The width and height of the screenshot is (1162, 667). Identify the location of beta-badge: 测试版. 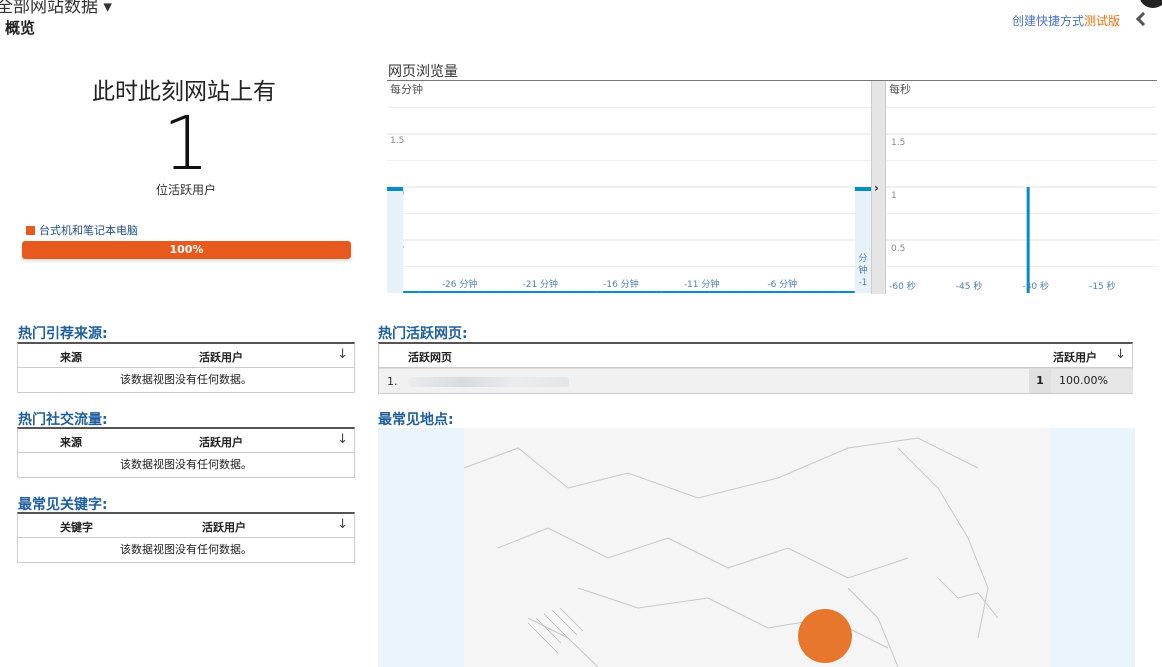
(1101, 21).